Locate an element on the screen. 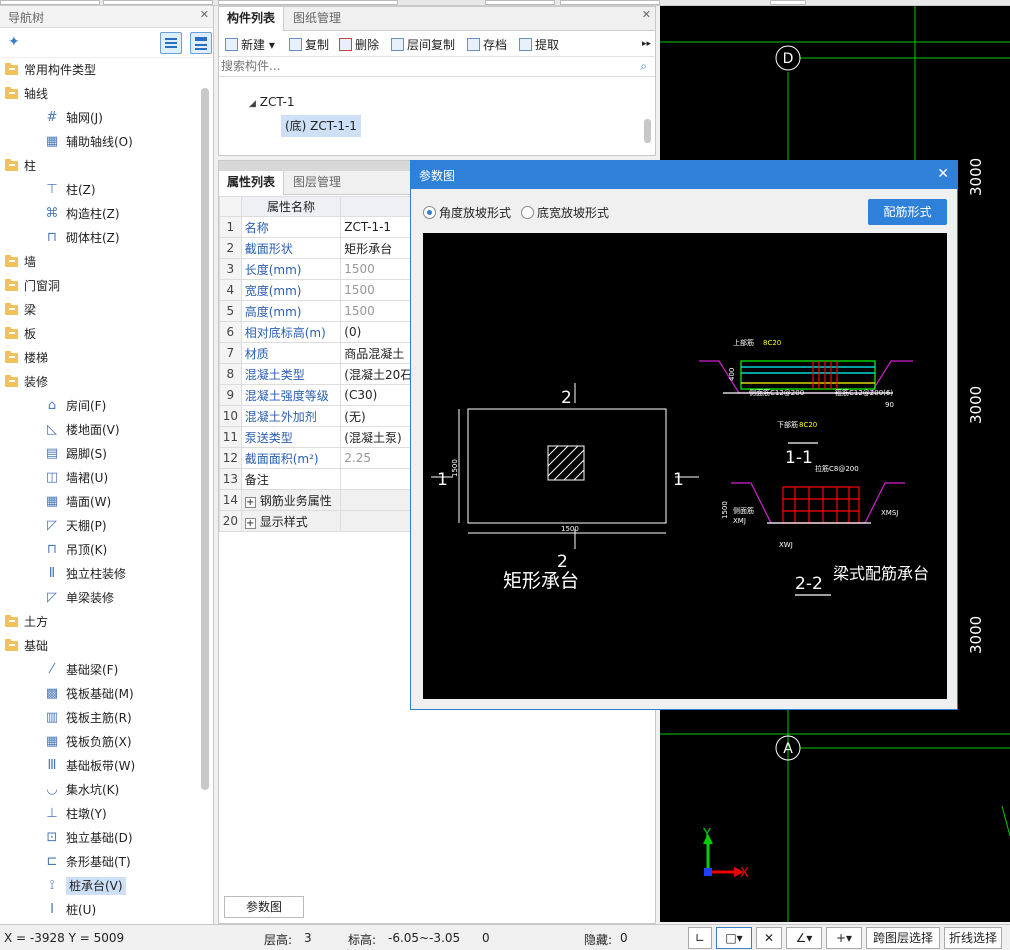 The height and width of the screenshot is (950, 1010). nav-subitem: ◺ 楼地面(V) is located at coordinates (106, 430).